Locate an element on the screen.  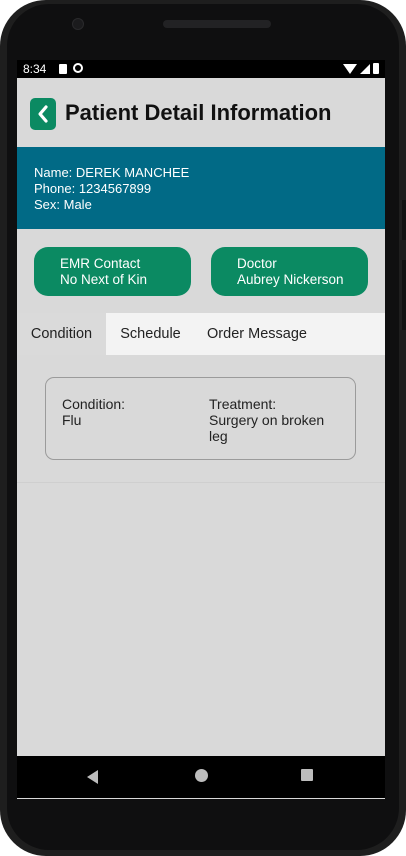
tab-schedule: Schedule is located at coordinates (150, 334).